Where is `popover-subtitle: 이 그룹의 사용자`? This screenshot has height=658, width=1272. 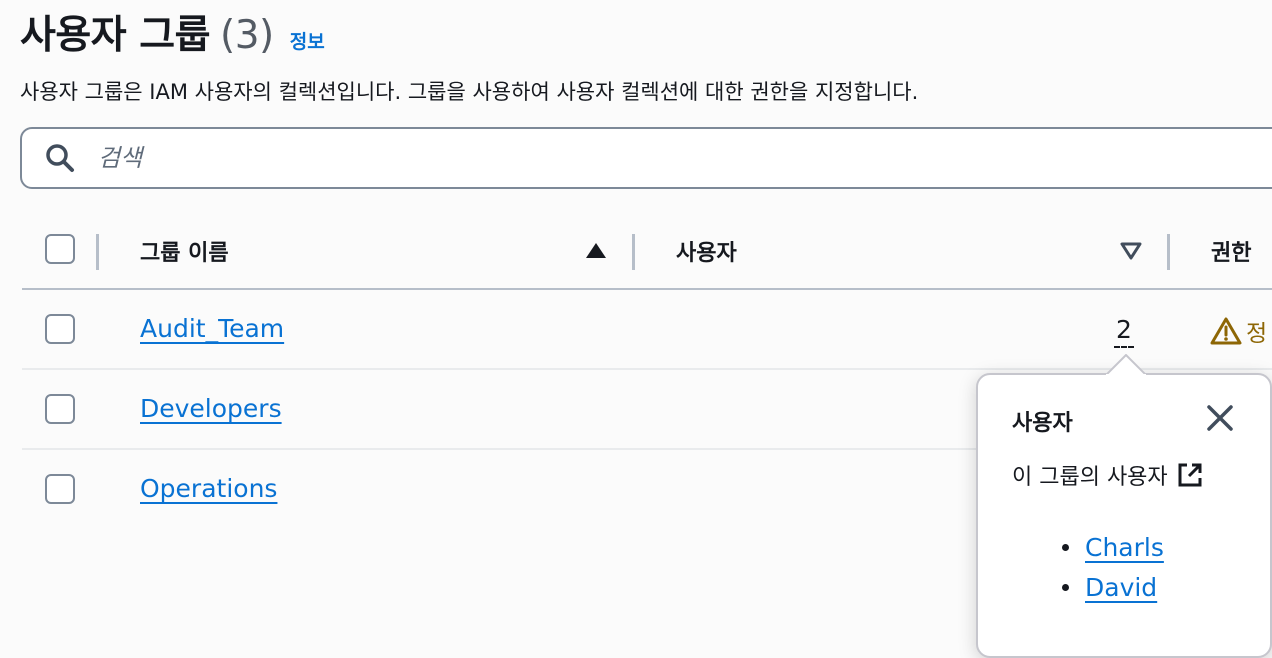 popover-subtitle: 이 그룹의 사용자 is located at coordinates (1090, 477).